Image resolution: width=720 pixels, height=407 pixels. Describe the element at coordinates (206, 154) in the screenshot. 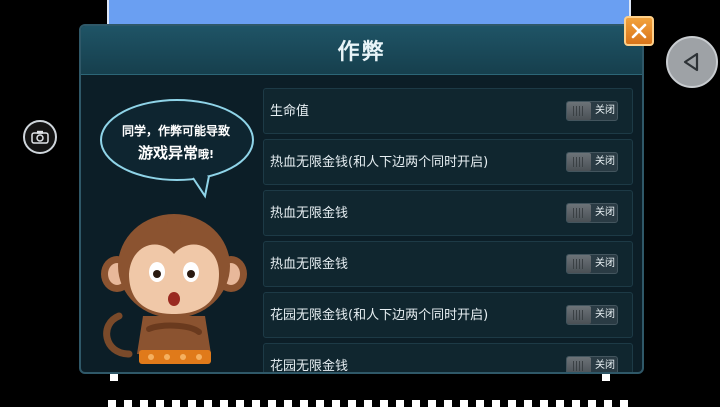

I see `bubble-suffix: 哦!` at that location.